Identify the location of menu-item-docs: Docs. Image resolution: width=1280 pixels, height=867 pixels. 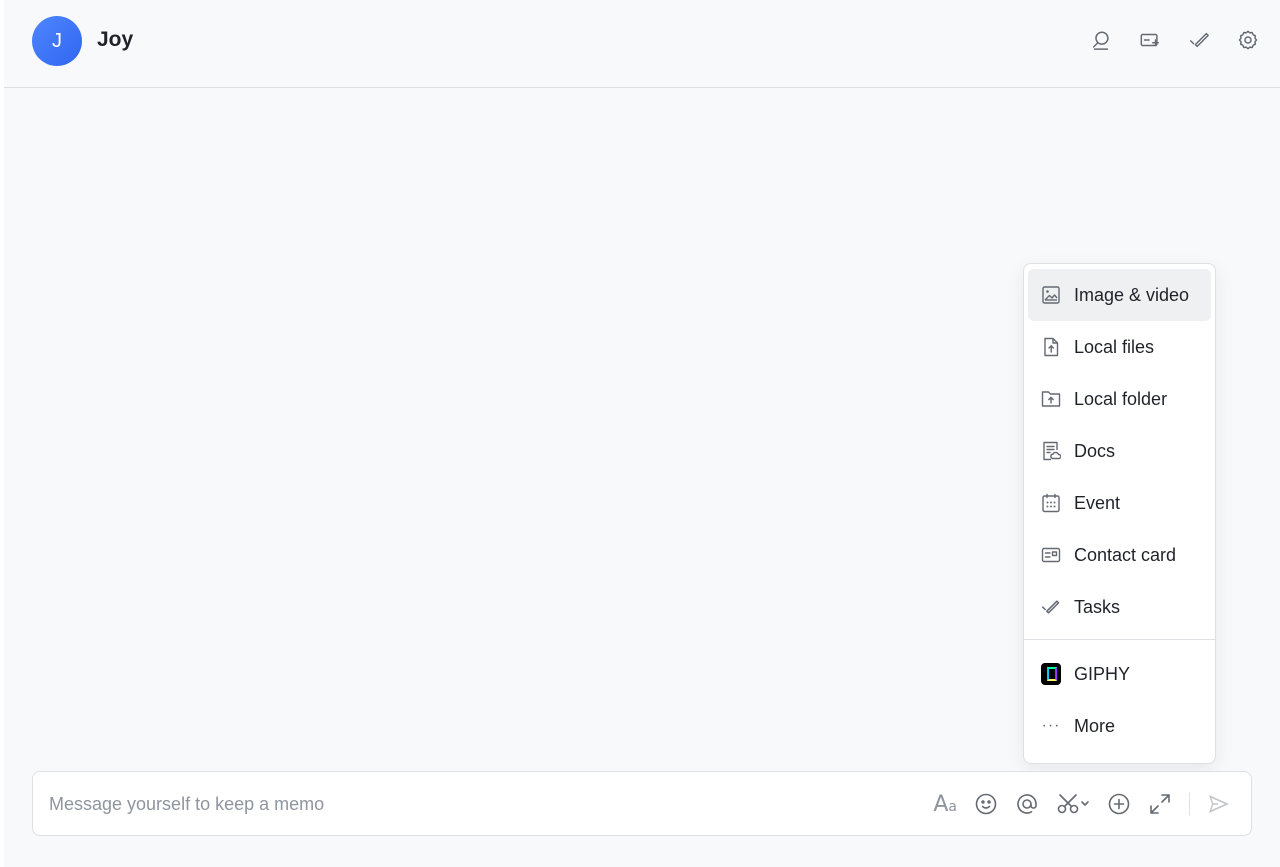
(1119, 451).